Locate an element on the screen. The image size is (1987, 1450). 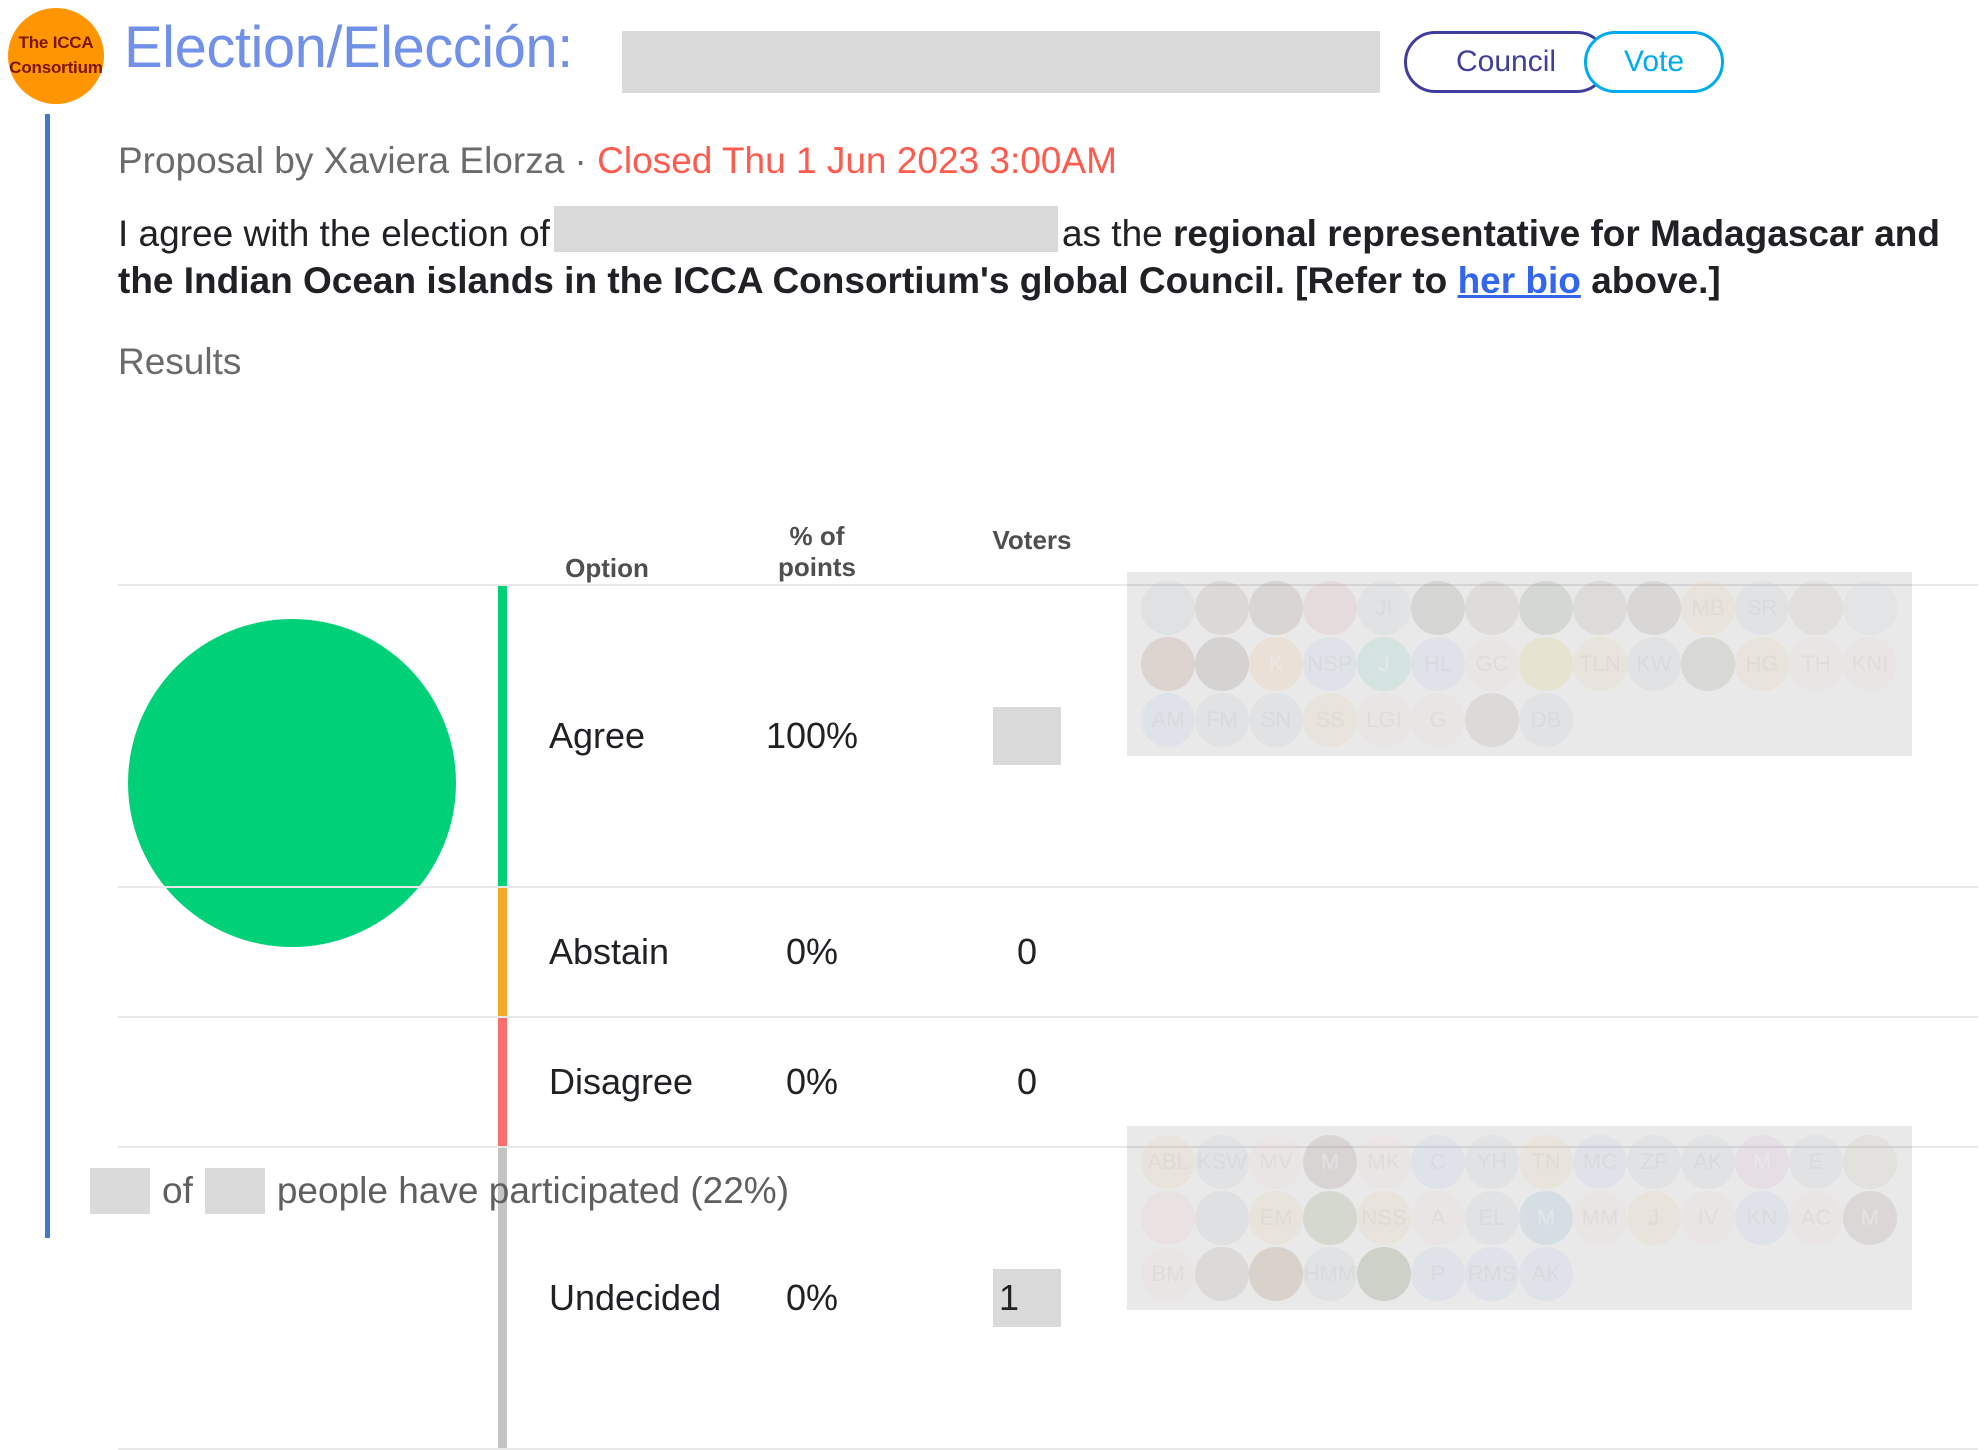
cell-voters-abstain: 0 is located at coordinates (1027, 951).